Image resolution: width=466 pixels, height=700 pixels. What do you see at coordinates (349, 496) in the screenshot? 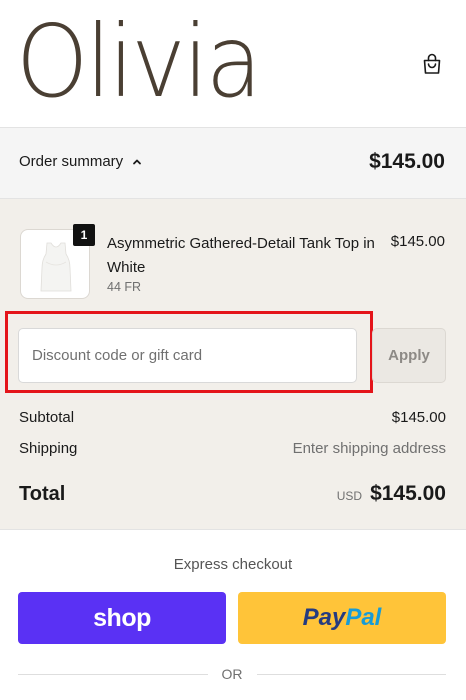
I see `currency-code: USD` at bounding box center [349, 496].